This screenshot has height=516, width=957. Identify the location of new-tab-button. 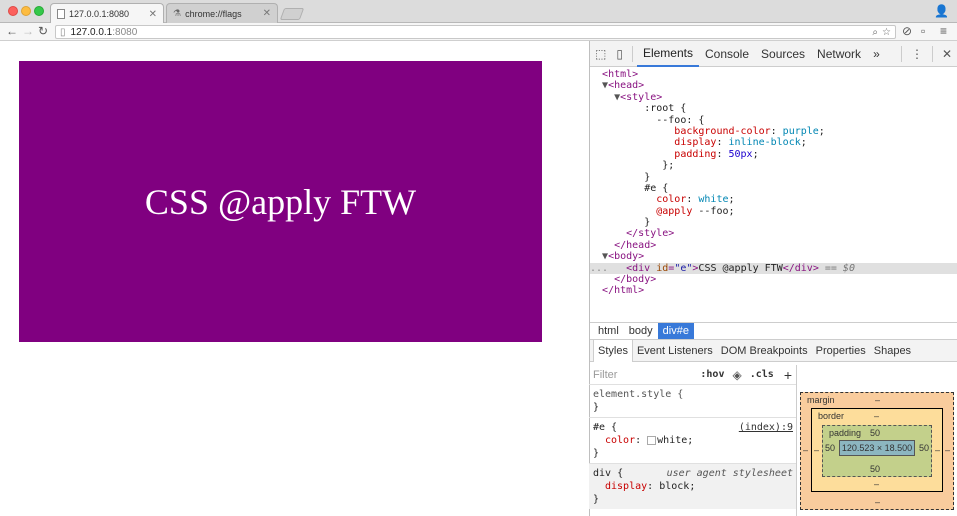
(292, 14).